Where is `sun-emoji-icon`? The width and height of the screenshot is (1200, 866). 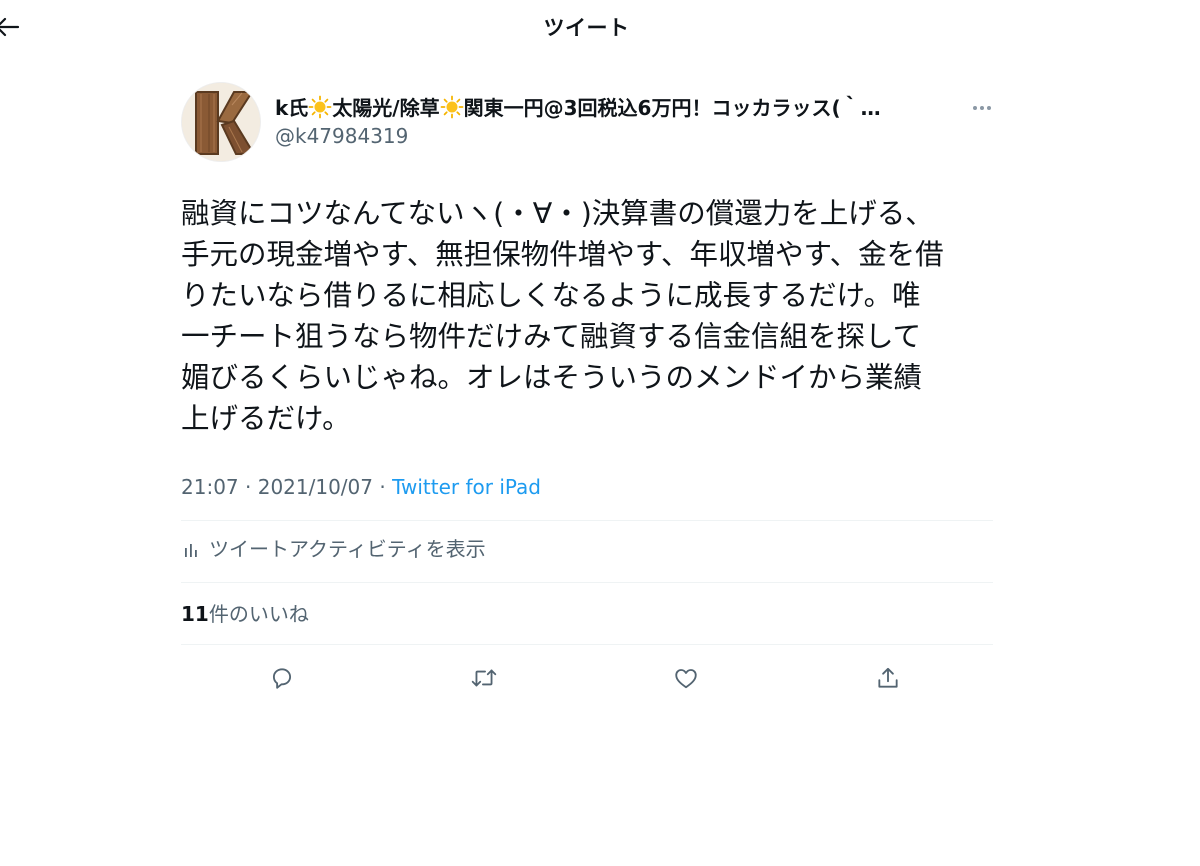 sun-emoji-icon is located at coordinates (320, 107).